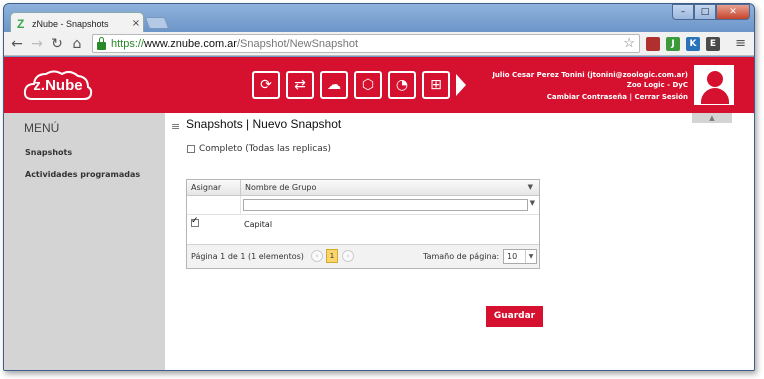  I want to click on table-row: Capital, so click(363, 225).